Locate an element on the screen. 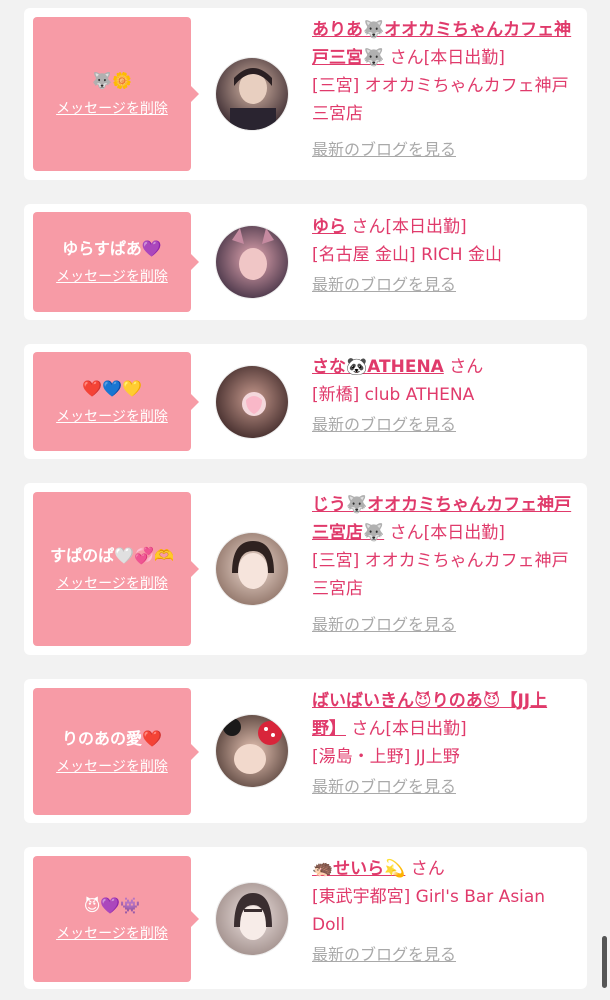  scrollbar is located at coordinates (604, 962).